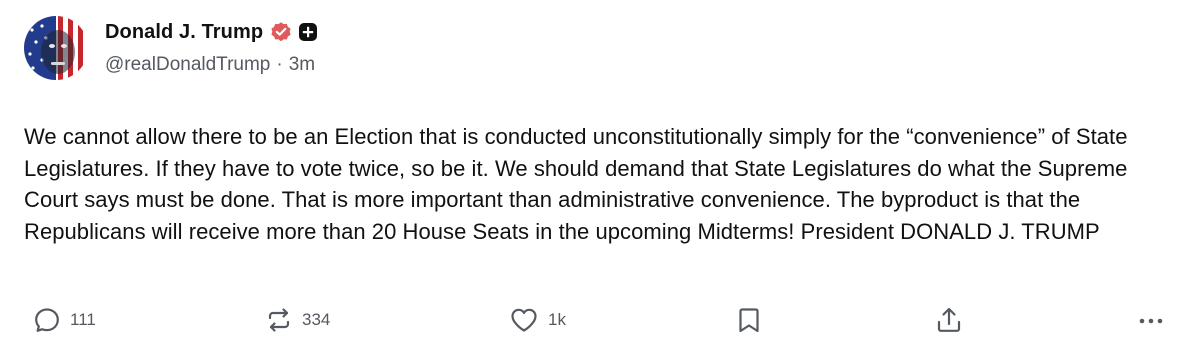  Describe the element at coordinates (308, 32) in the screenshot. I see `plus-badge-icon` at that location.